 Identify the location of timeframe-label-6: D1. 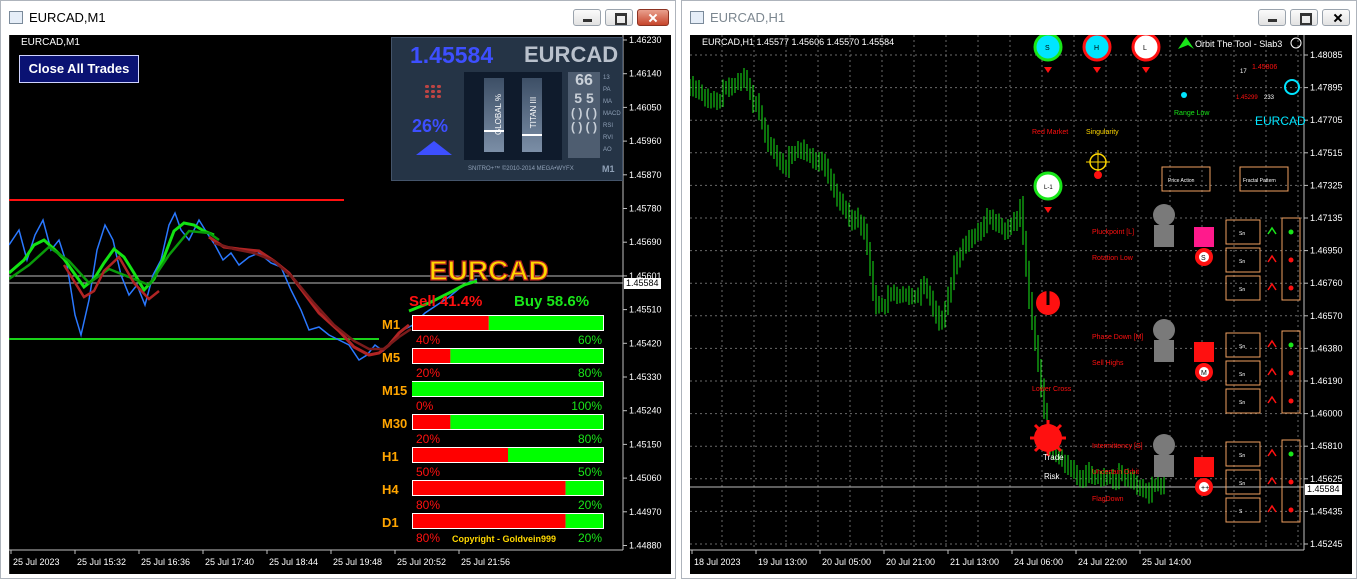
(390, 522).